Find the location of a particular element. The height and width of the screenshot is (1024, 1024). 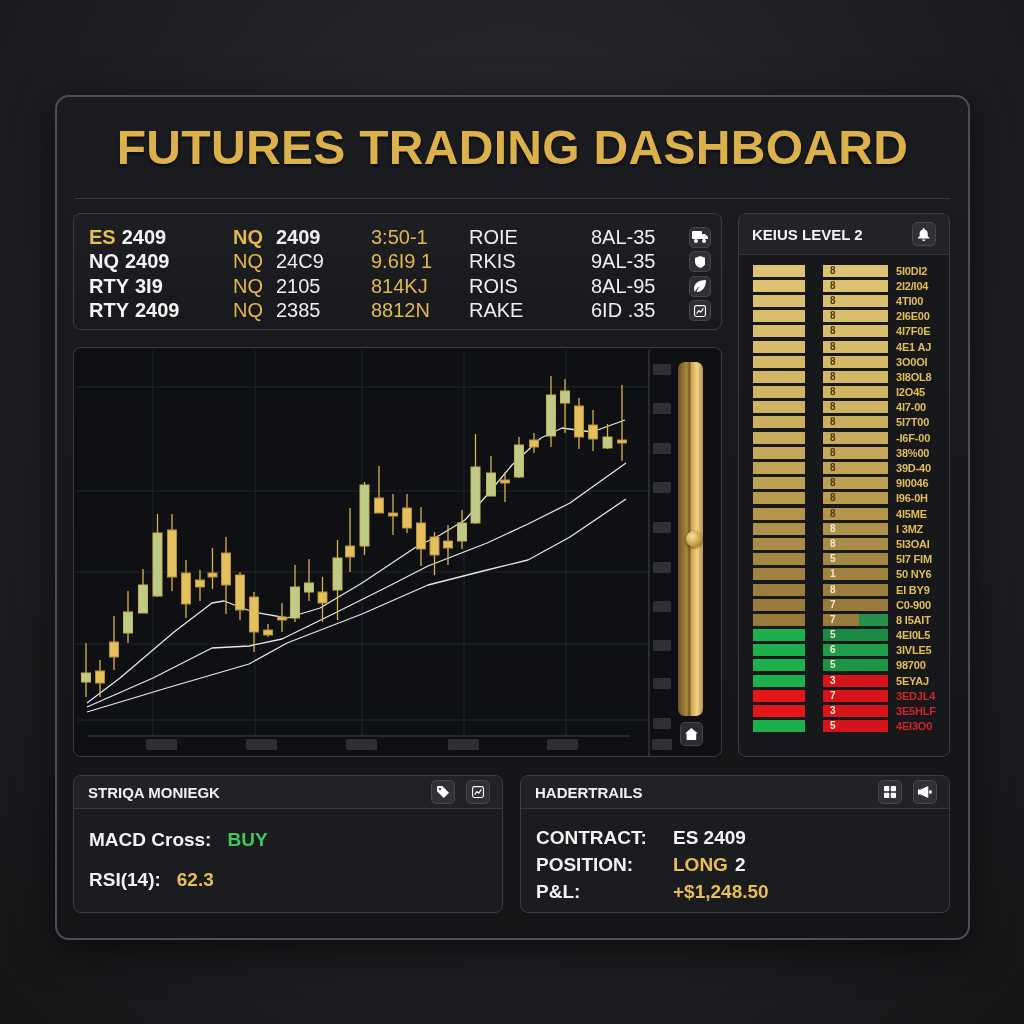

leaf-icon is located at coordinates (700, 286).